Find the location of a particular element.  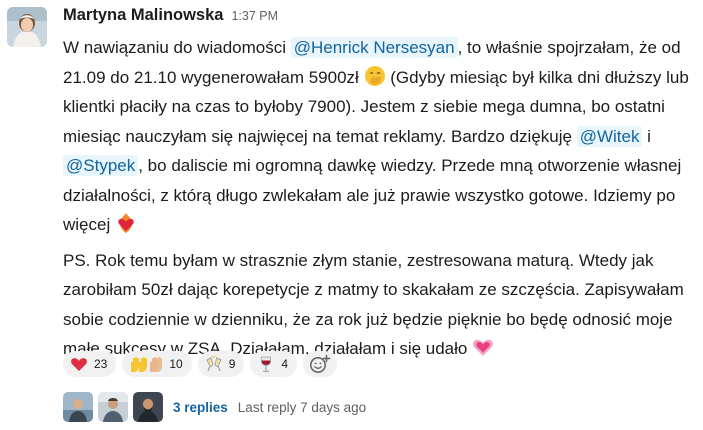

message-timestamp: 1:37 PM is located at coordinates (254, 16).